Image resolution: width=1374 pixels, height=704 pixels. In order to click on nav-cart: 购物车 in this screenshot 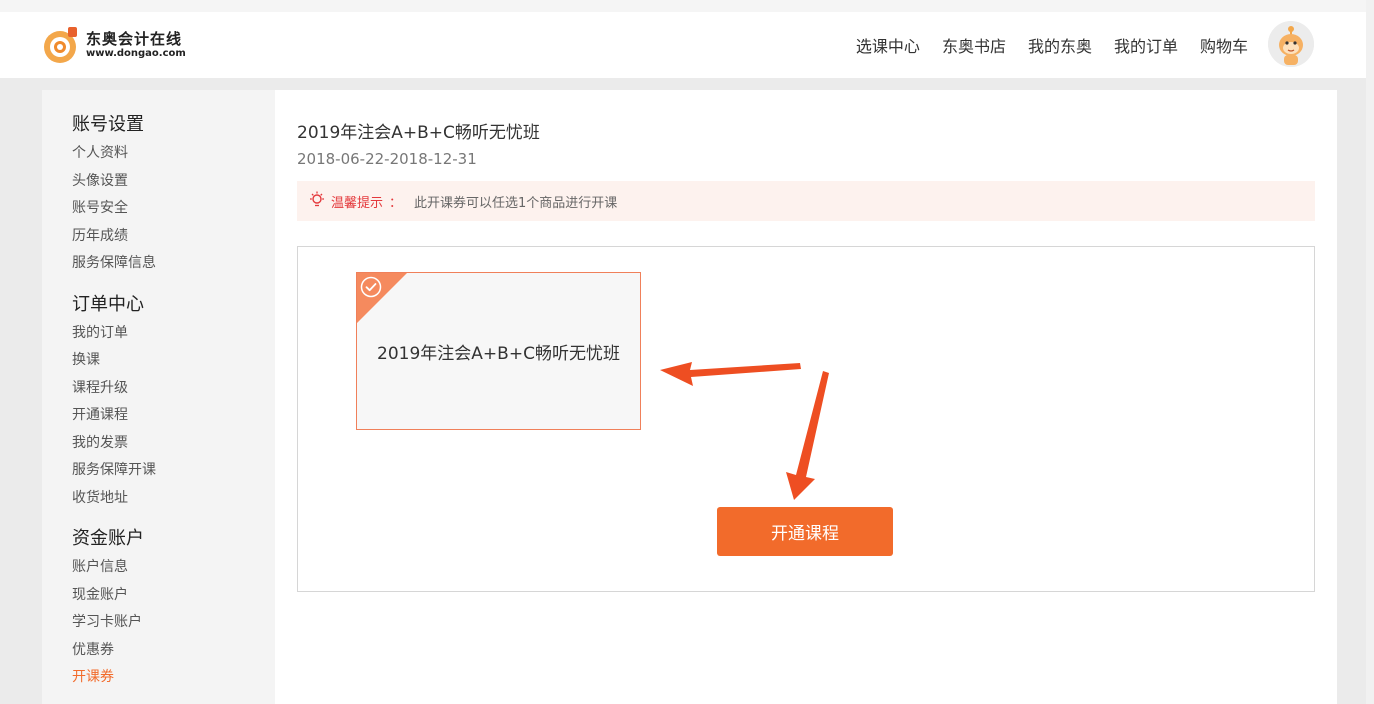, I will do `click(1224, 45)`.